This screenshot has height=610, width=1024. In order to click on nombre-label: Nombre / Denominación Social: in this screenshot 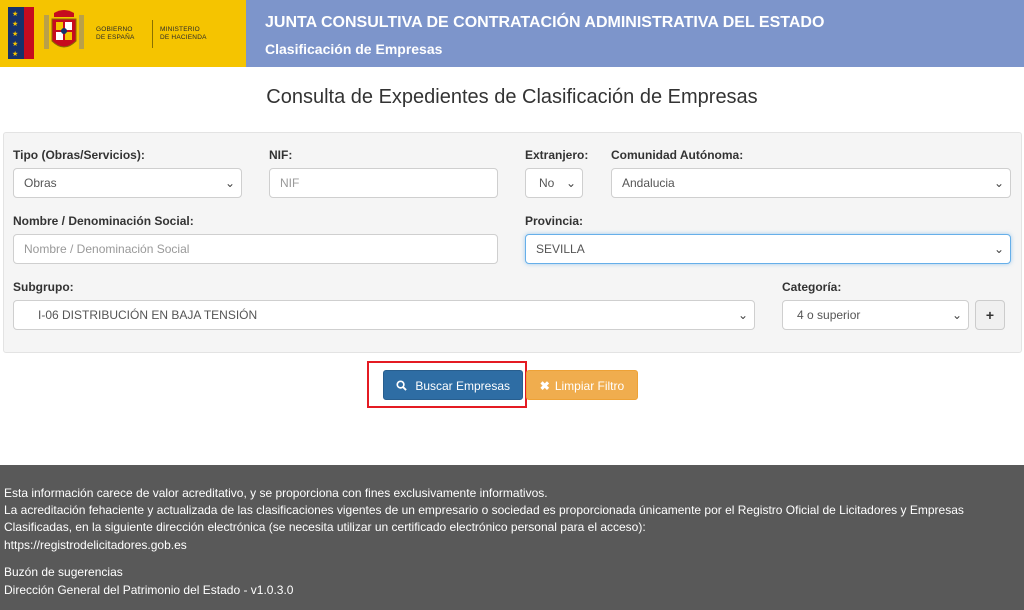, I will do `click(103, 221)`.